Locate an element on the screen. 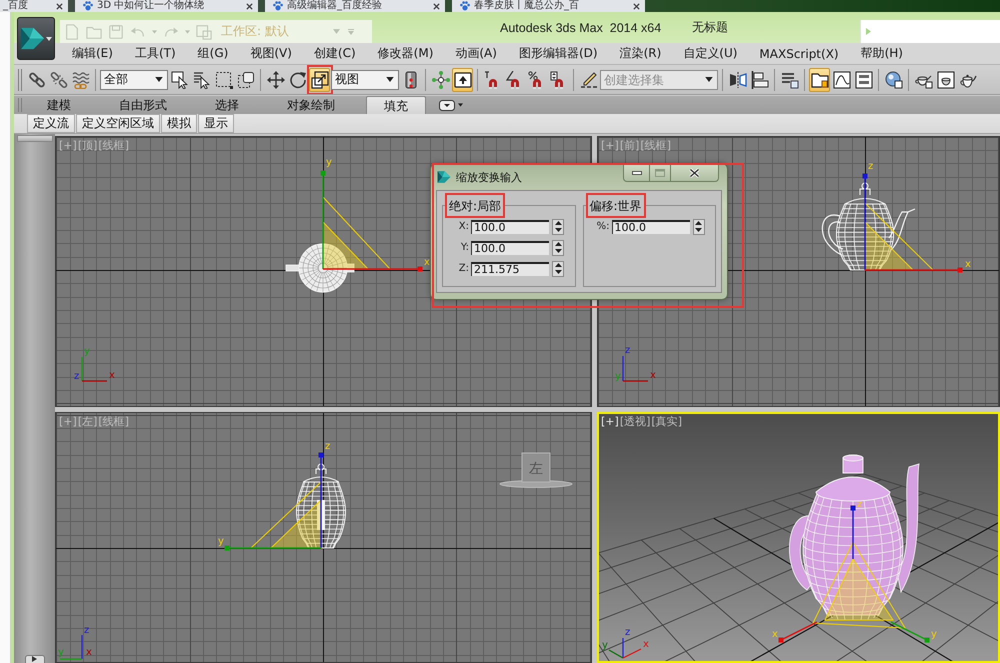 The image size is (1000, 663). menu-item: 组(G) is located at coordinates (213, 53).